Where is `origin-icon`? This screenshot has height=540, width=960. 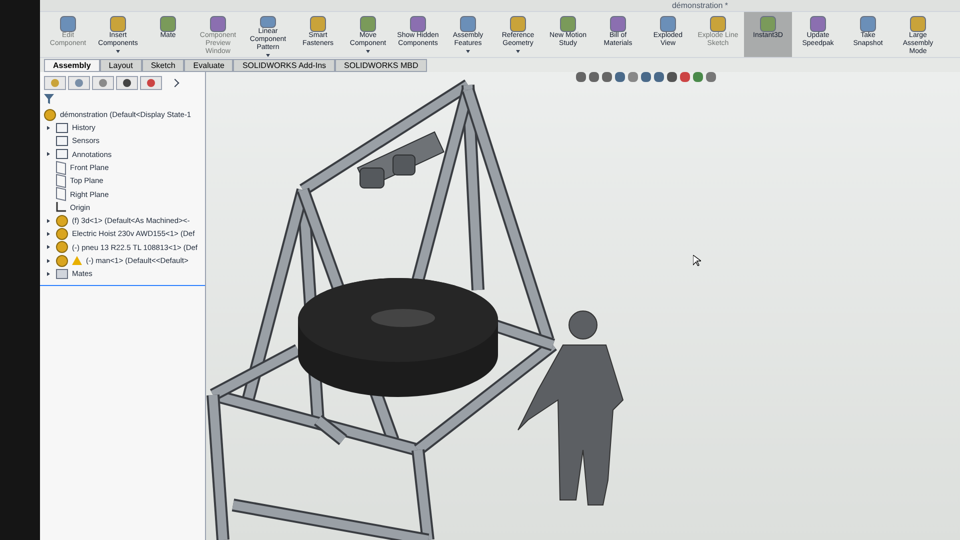
origin-icon is located at coordinates (61, 207).